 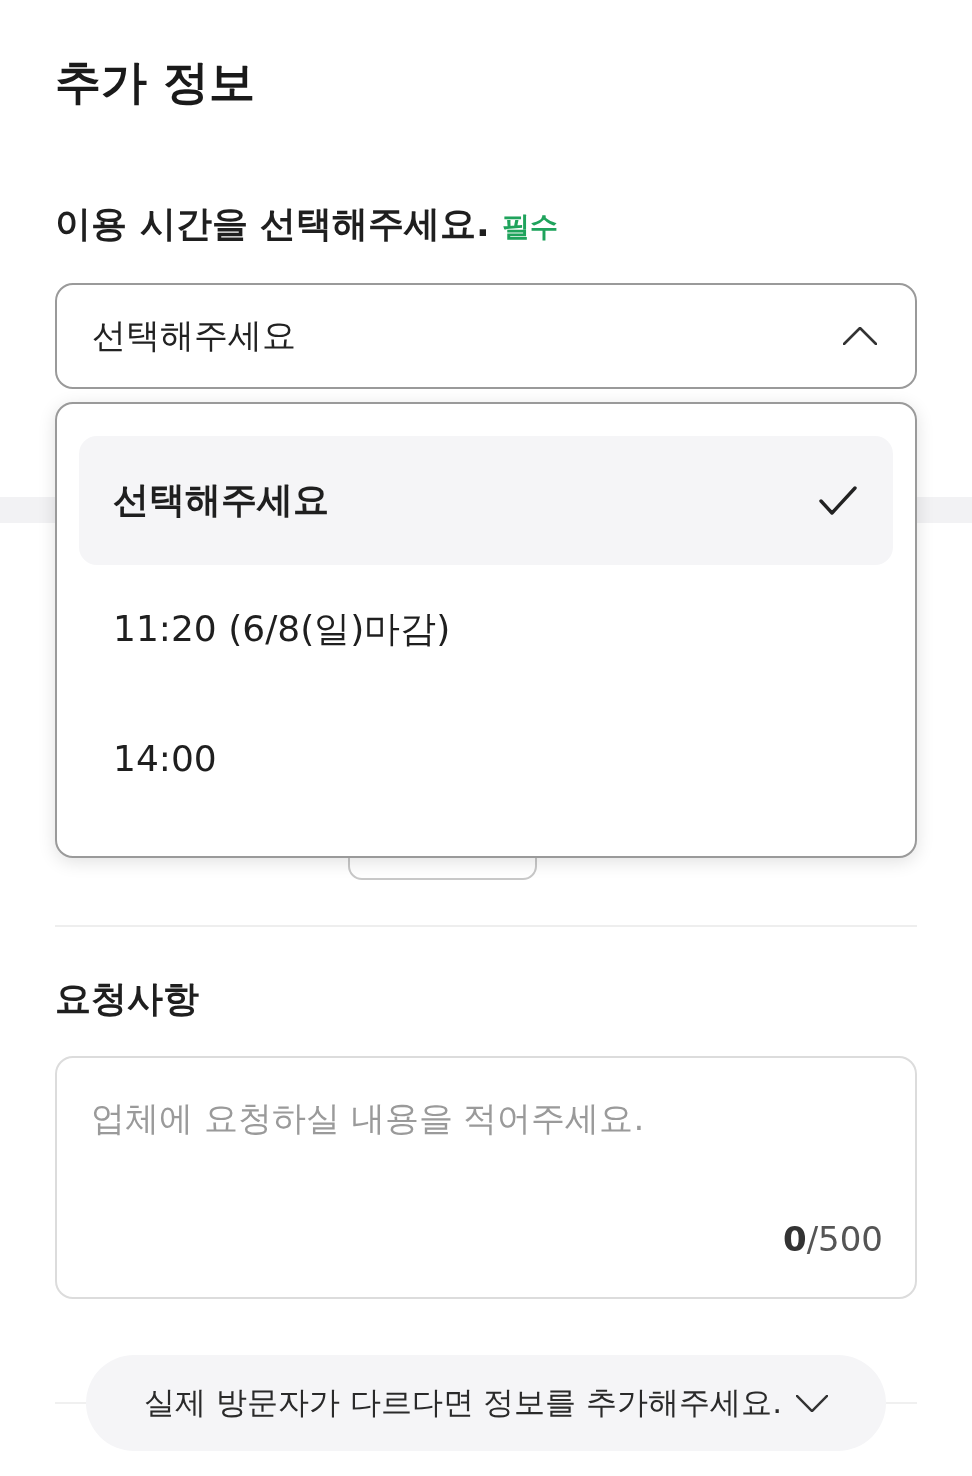 I want to click on field-label: 이용 시간을 선택해주세요., so click(x=272, y=224).